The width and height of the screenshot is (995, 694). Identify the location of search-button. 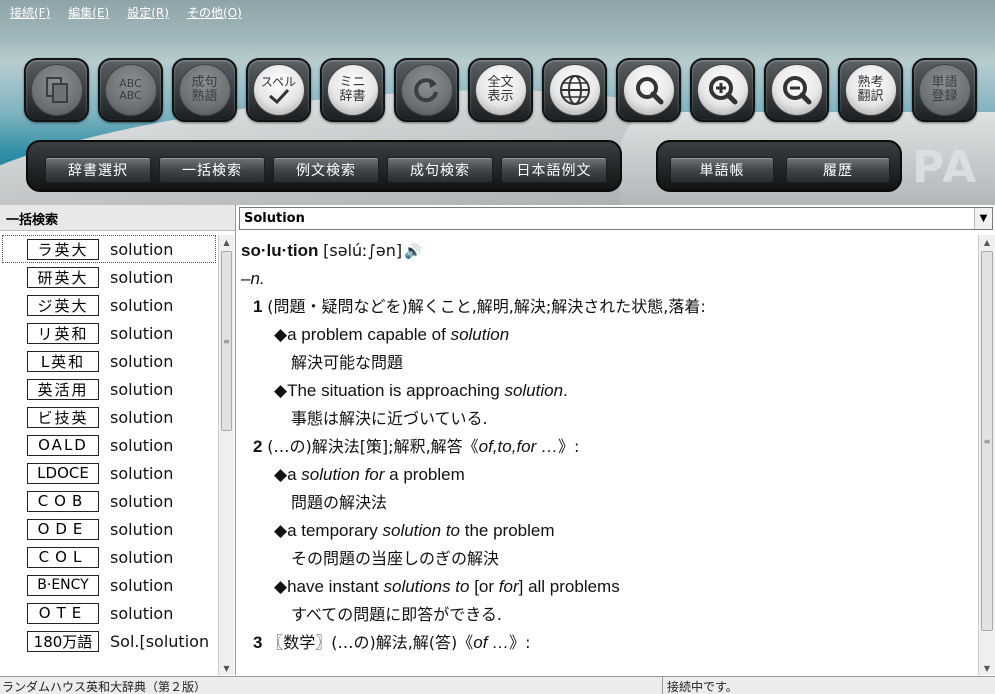
(648, 90).